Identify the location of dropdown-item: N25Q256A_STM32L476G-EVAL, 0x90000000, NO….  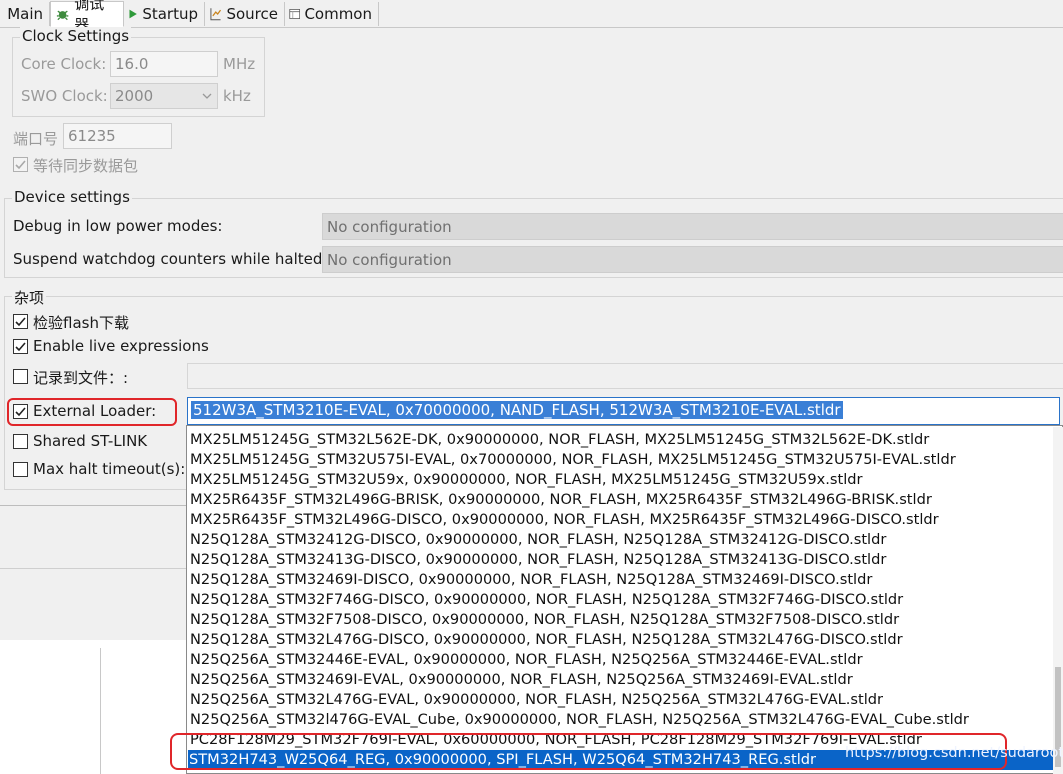
(536, 700).